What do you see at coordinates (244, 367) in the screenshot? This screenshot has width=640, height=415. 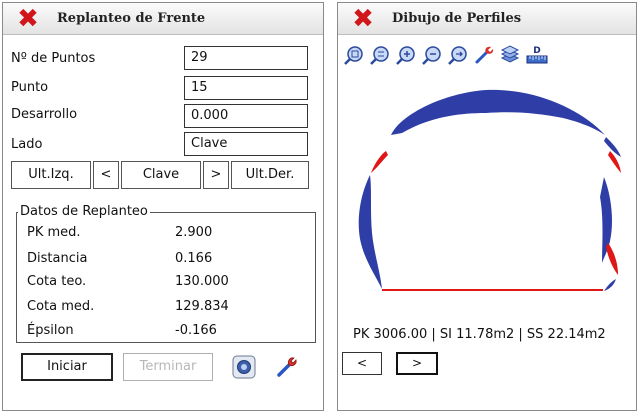 I see `camera-icon` at bounding box center [244, 367].